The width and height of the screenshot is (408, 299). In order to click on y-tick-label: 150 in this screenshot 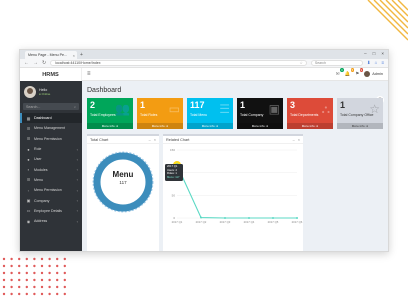, I will do `click(172, 150)`.